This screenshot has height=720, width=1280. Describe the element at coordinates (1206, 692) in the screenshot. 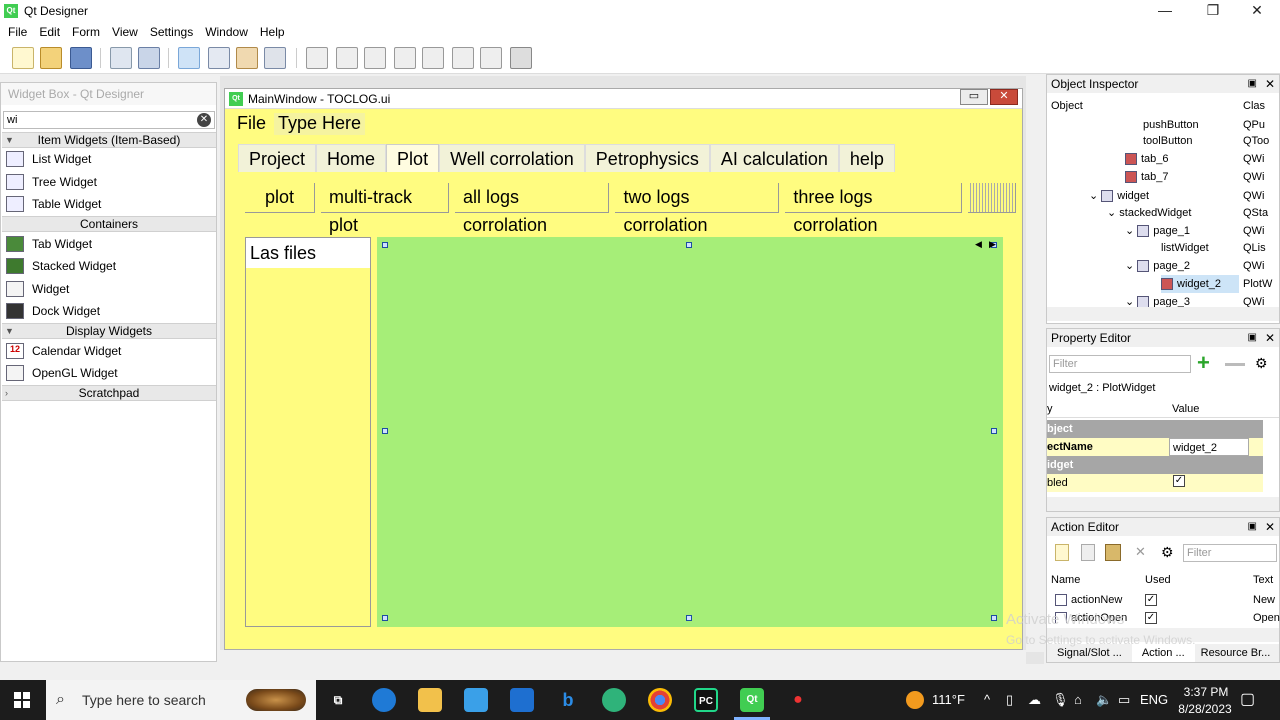

I see `clock-time: 3:37 PM` at that location.